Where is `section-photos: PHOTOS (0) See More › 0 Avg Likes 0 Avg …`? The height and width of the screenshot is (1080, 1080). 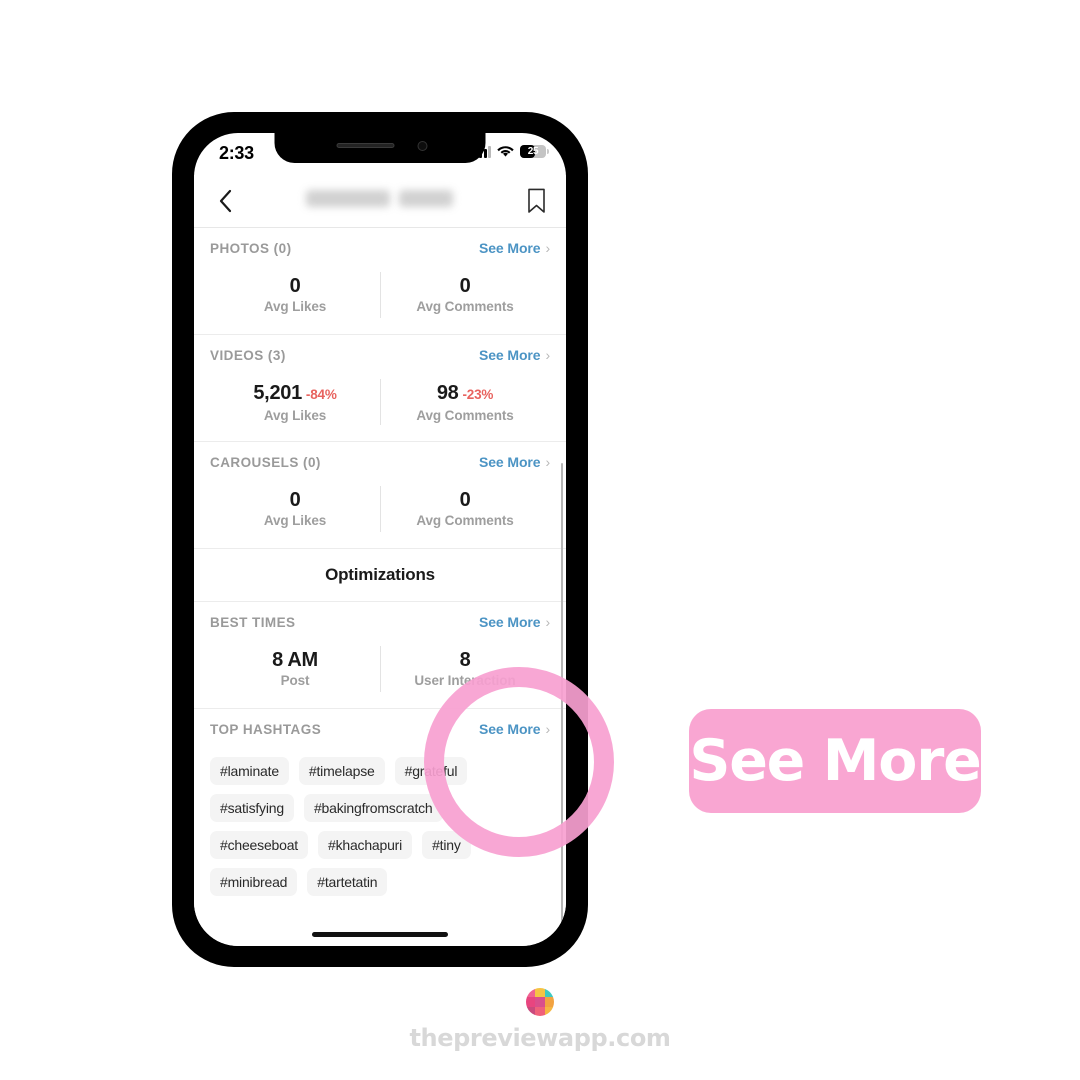 section-photos: PHOTOS (0) See More › 0 Avg Likes 0 Avg … is located at coordinates (380, 281).